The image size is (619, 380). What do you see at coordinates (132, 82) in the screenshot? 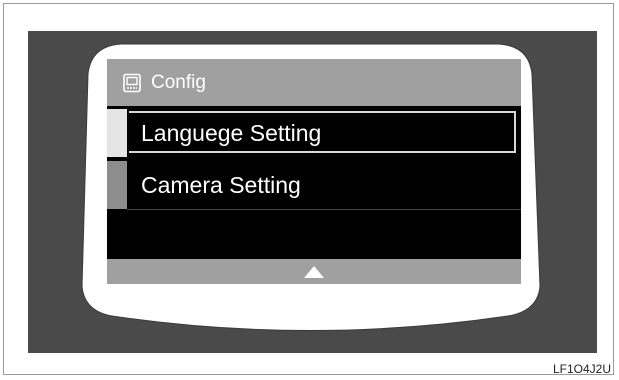
I see `config-icon` at bounding box center [132, 82].